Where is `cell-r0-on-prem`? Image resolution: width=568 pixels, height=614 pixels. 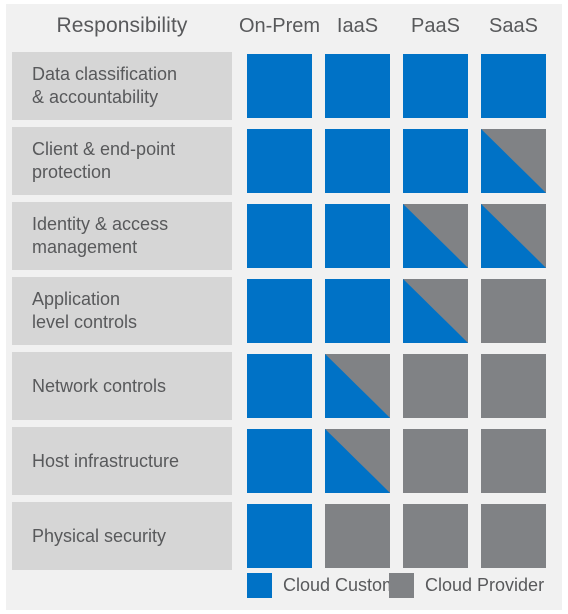
cell-r0-on-prem is located at coordinates (279, 86).